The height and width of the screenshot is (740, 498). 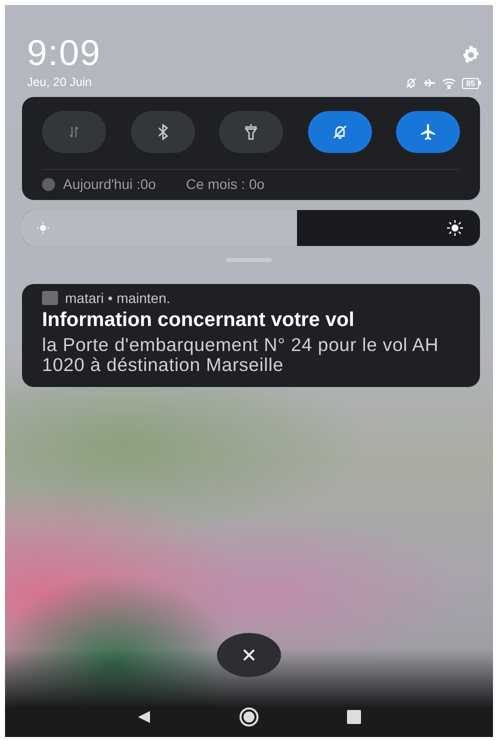 I want to click on clock-time: 9:09, so click(x=64, y=53).